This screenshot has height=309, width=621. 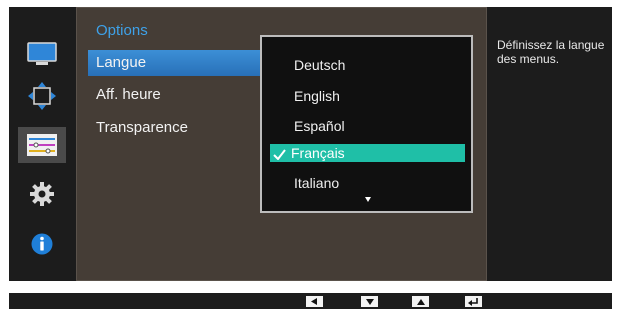 I want to click on language-option: English, so click(x=367, y=96).